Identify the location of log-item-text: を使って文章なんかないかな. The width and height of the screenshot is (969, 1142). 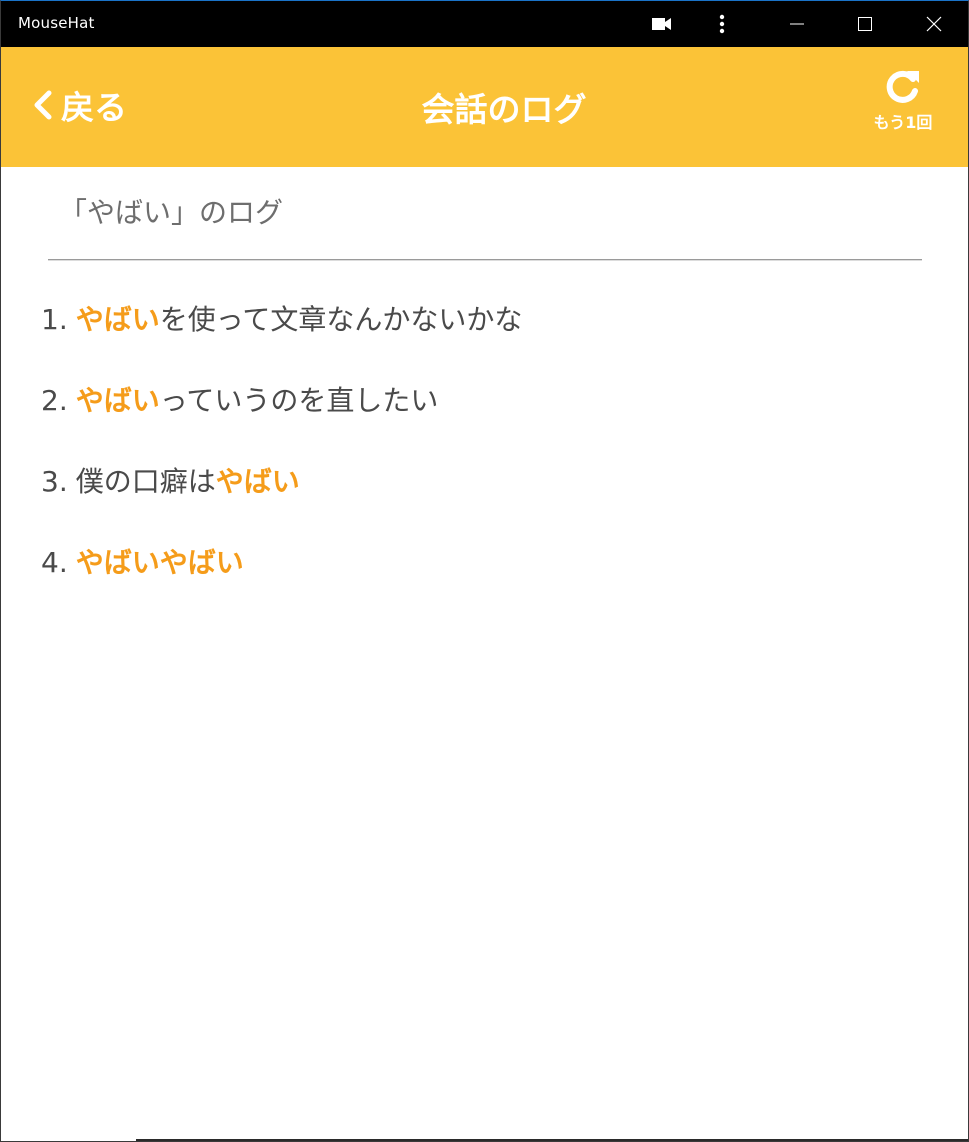
(341, 319).